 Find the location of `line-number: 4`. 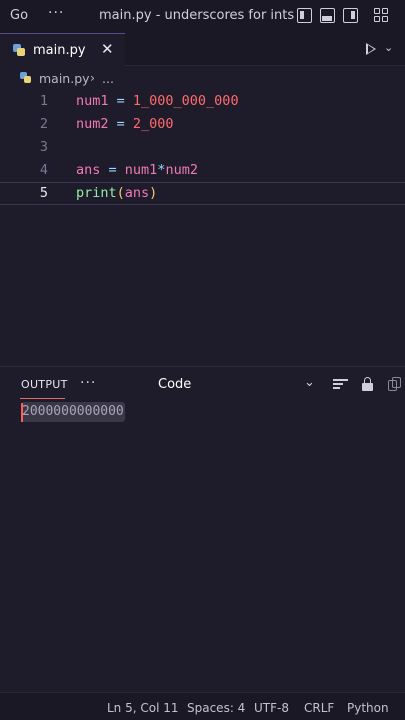

line-number: 4 is located at coordinates (43, 170).